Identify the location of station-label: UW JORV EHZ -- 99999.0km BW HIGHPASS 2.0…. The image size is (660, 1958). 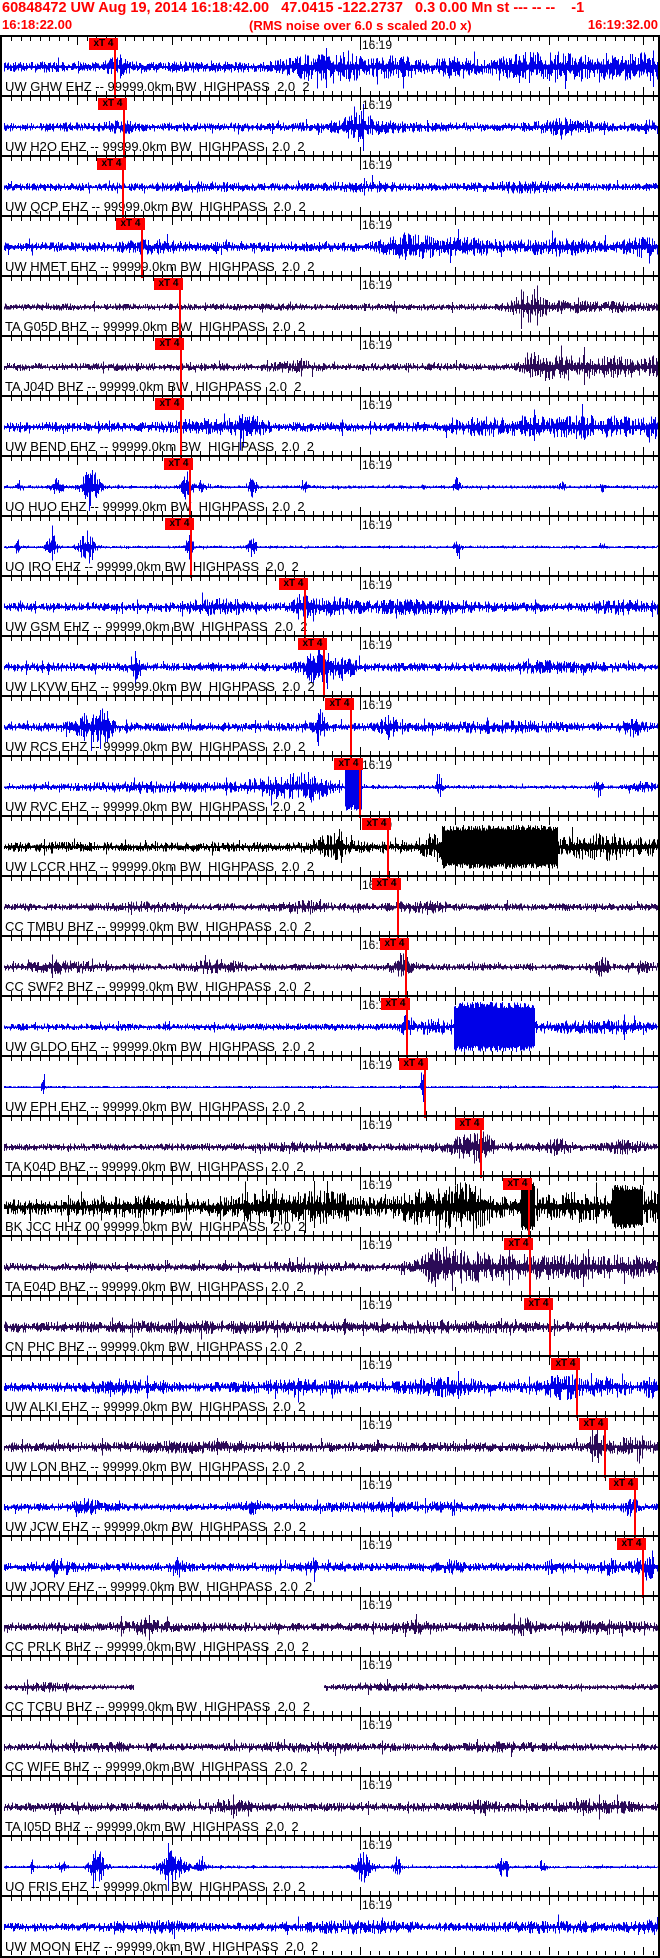
(159, 1586).